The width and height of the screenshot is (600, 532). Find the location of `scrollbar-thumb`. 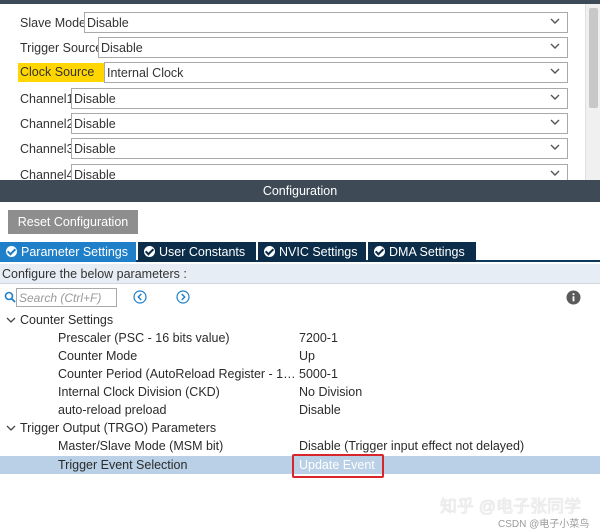

scrollbar-thumb is located at coordinates (593, 58).